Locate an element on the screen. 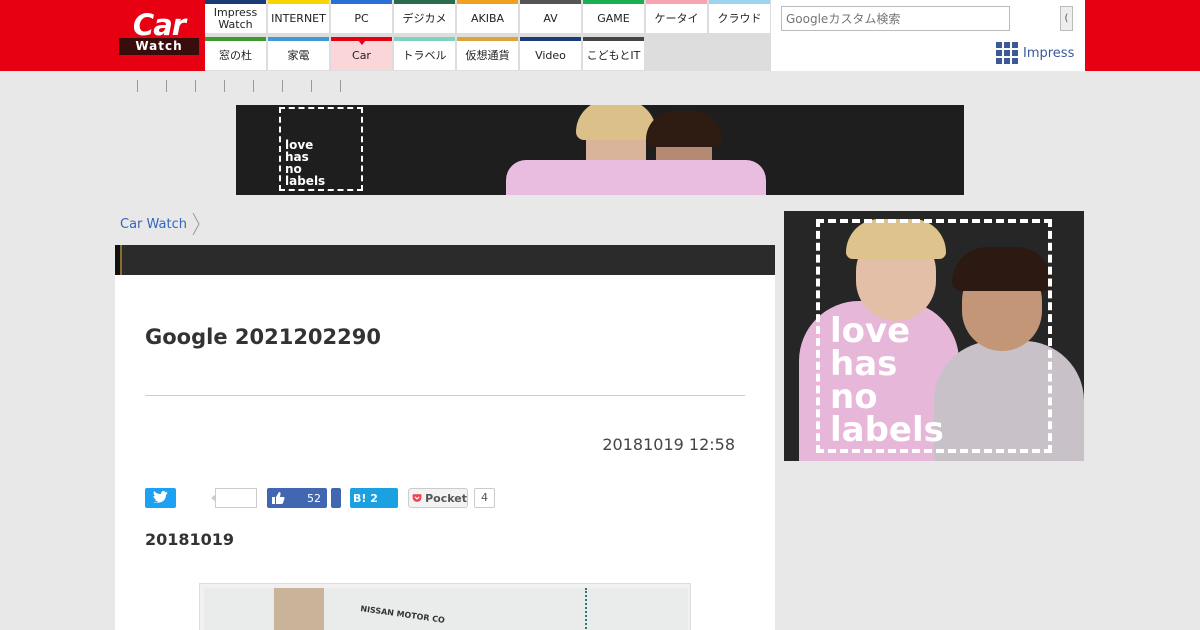 Image resolution: width=1200 pixels, height=630 pixels. sub-nav-separators is located at coordinates (253, 87).